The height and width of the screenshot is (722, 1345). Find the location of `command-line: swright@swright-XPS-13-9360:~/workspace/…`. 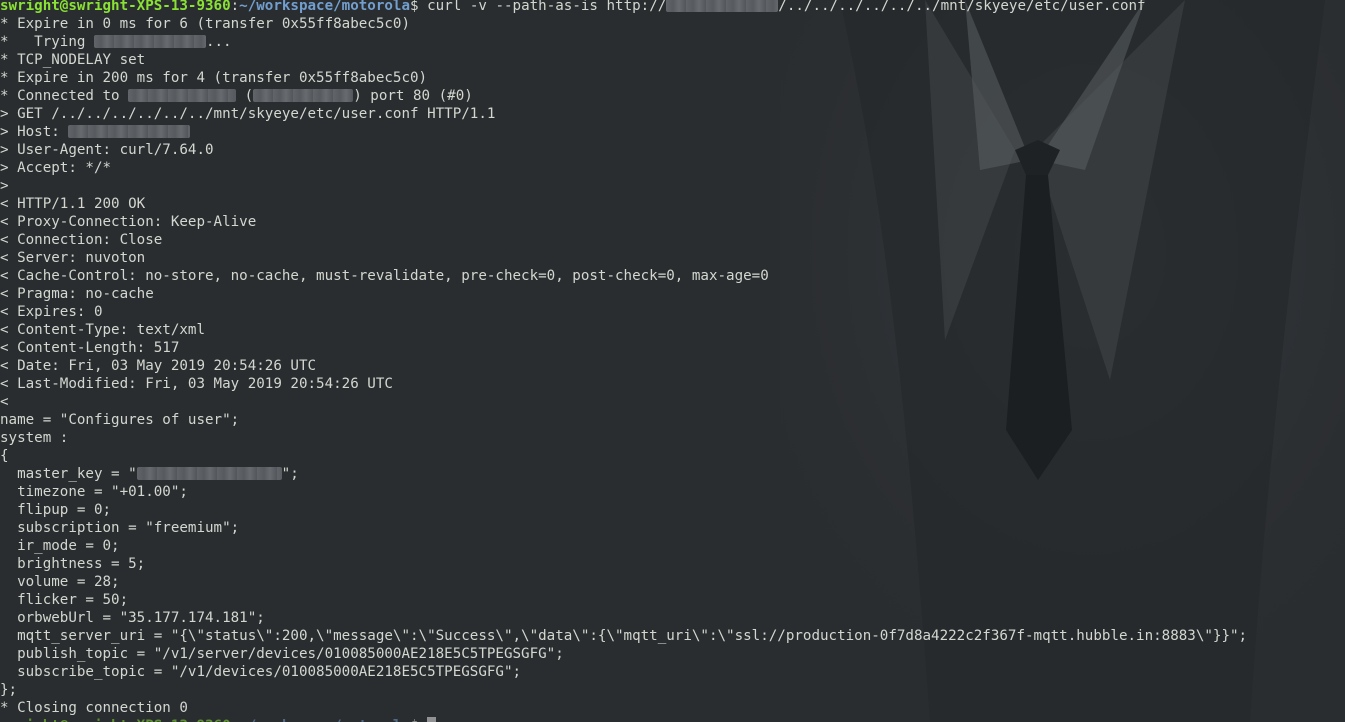

command-line: swright@swright-XPS-13-9360:~/workspace/… is located at coordinates (672, 7).